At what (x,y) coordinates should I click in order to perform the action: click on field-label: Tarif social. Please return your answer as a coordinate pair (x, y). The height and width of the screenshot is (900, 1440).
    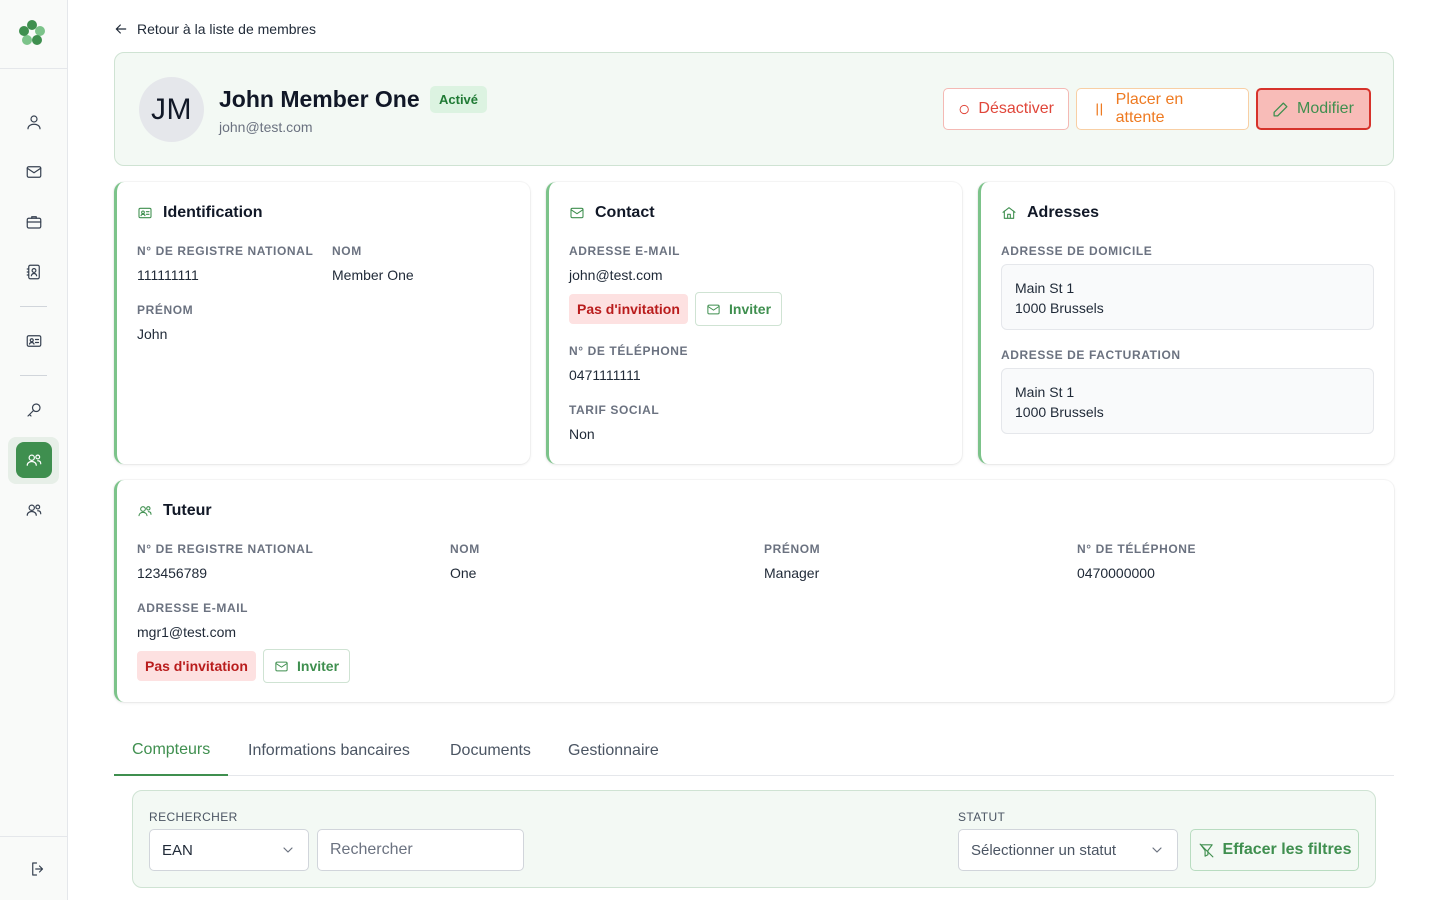
    Looking at the image, I should click on (614, 410).